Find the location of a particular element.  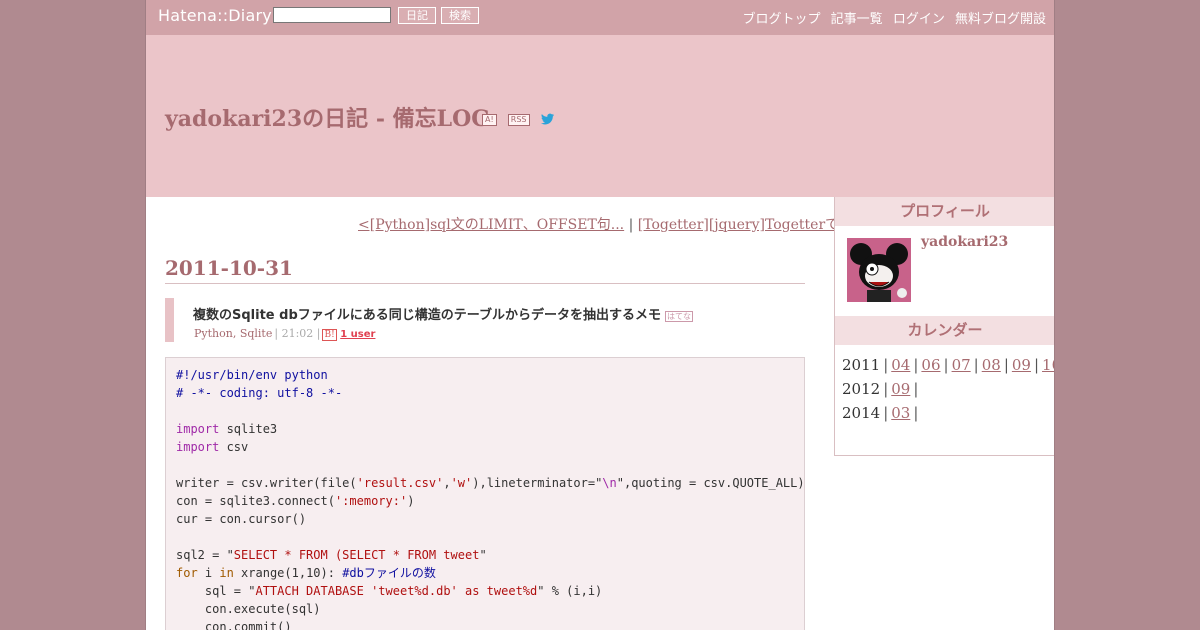

code-token: , is located at coordinates (447, 483).